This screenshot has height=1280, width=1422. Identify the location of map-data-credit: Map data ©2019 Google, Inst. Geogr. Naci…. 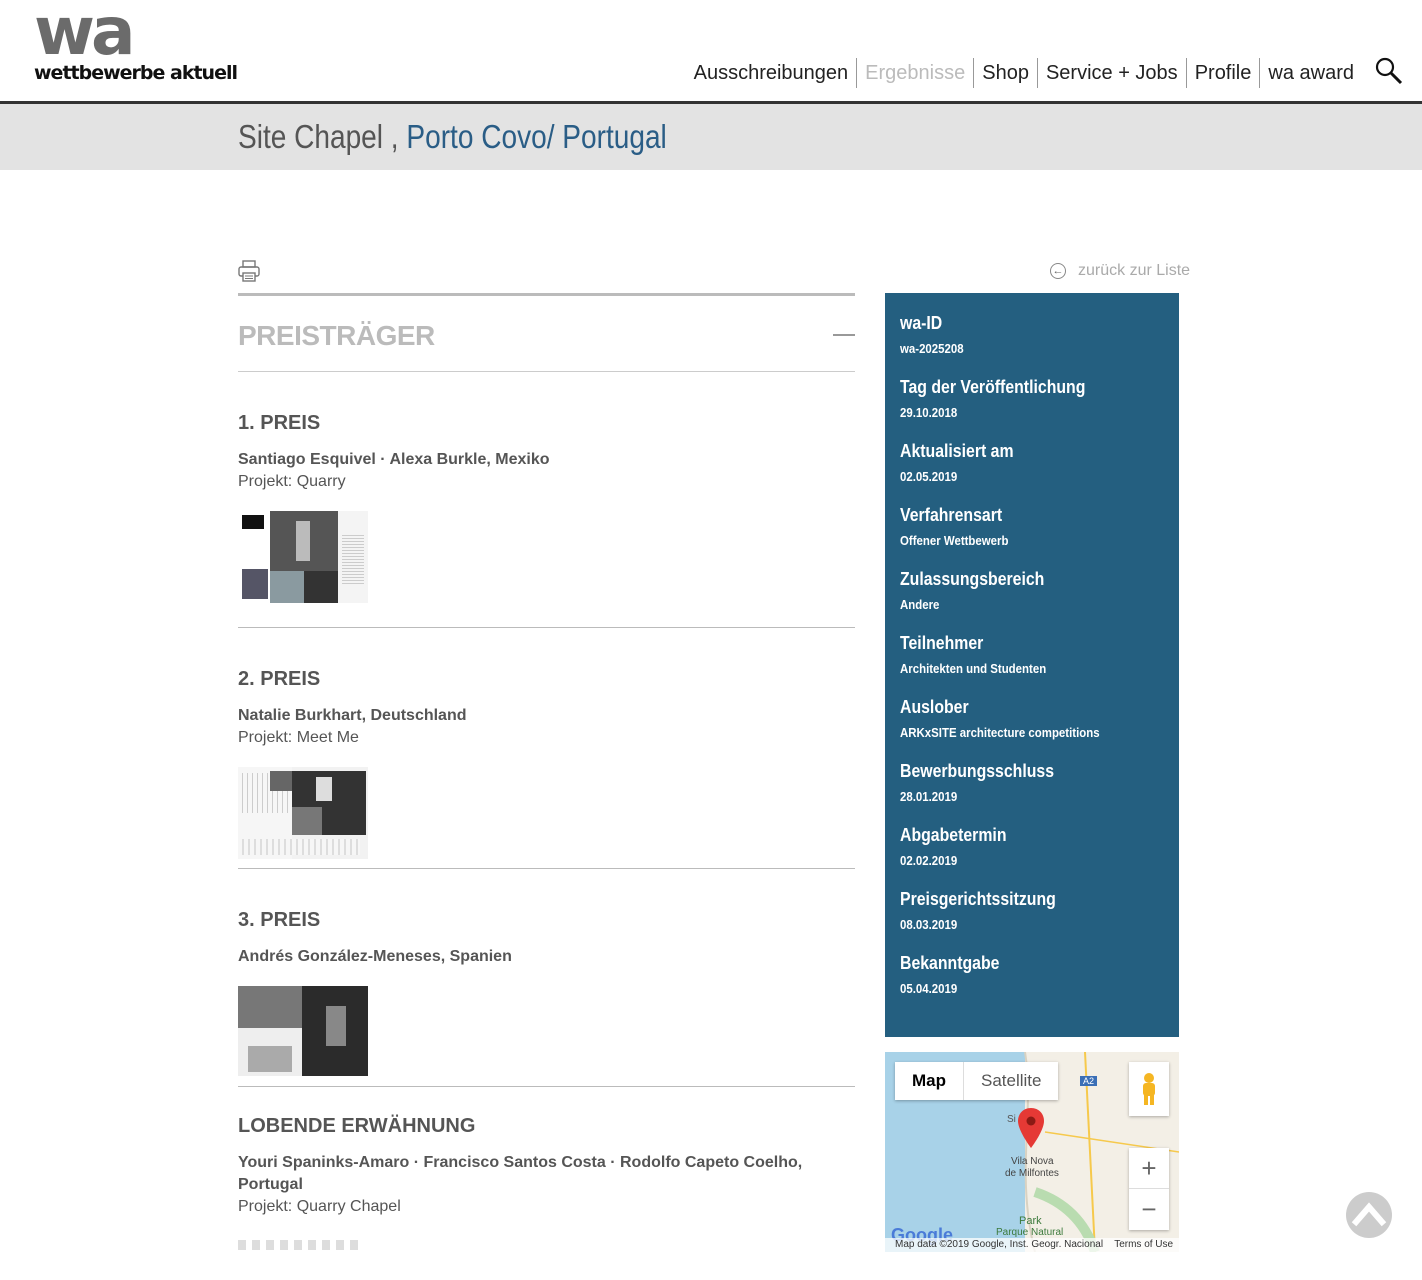
(999, 1244).